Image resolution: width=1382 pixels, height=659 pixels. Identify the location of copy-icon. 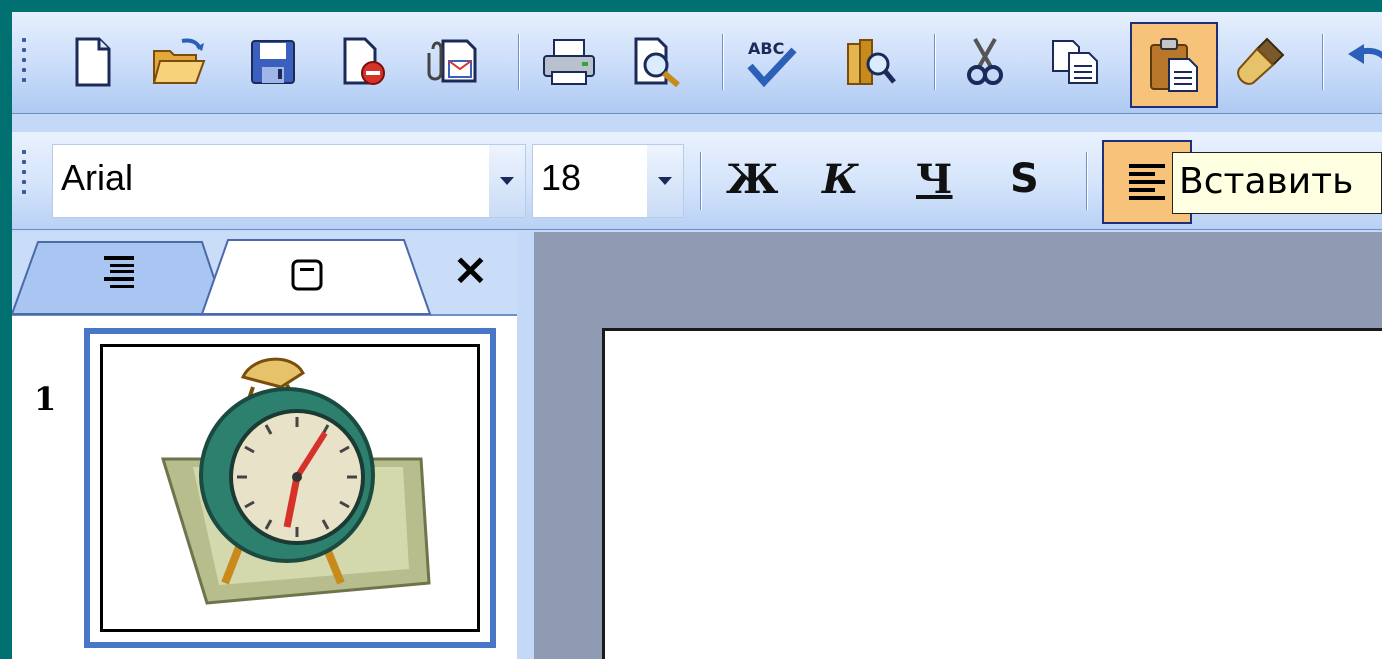
(1075, 62).